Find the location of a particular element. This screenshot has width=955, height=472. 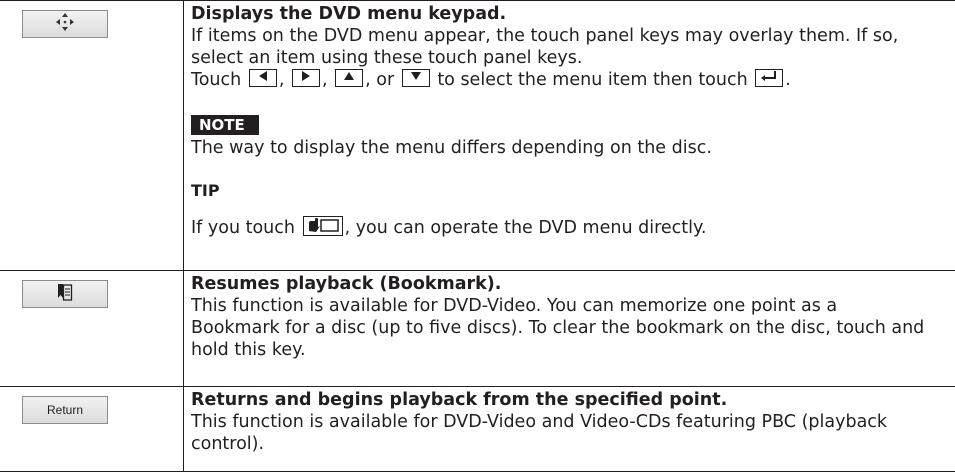

tip-label: TIP is located at coordinates (205, 190).